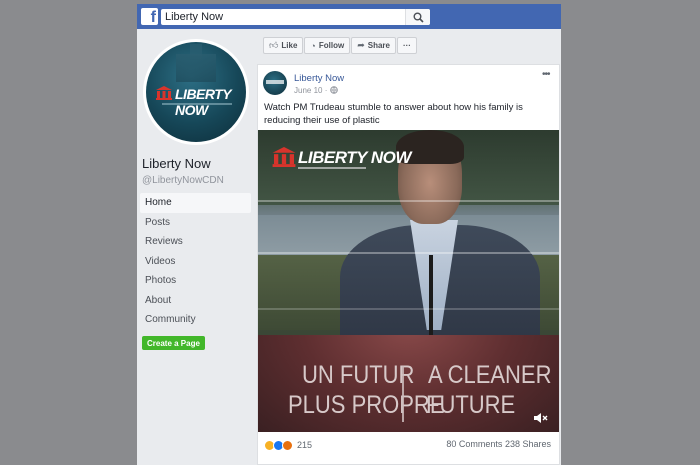  I want to click on comments-count: 80 Comments, so click(474, 444).